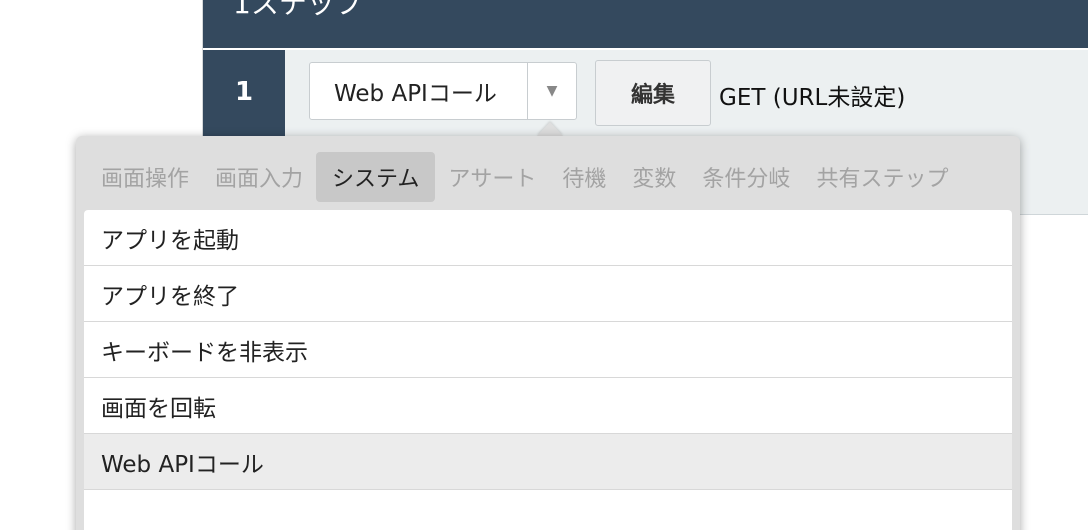  Describe the element at coordinates (548, 406) in the screenshot. I see `menu-item-rotate-screen: 画面を回転` at that location.